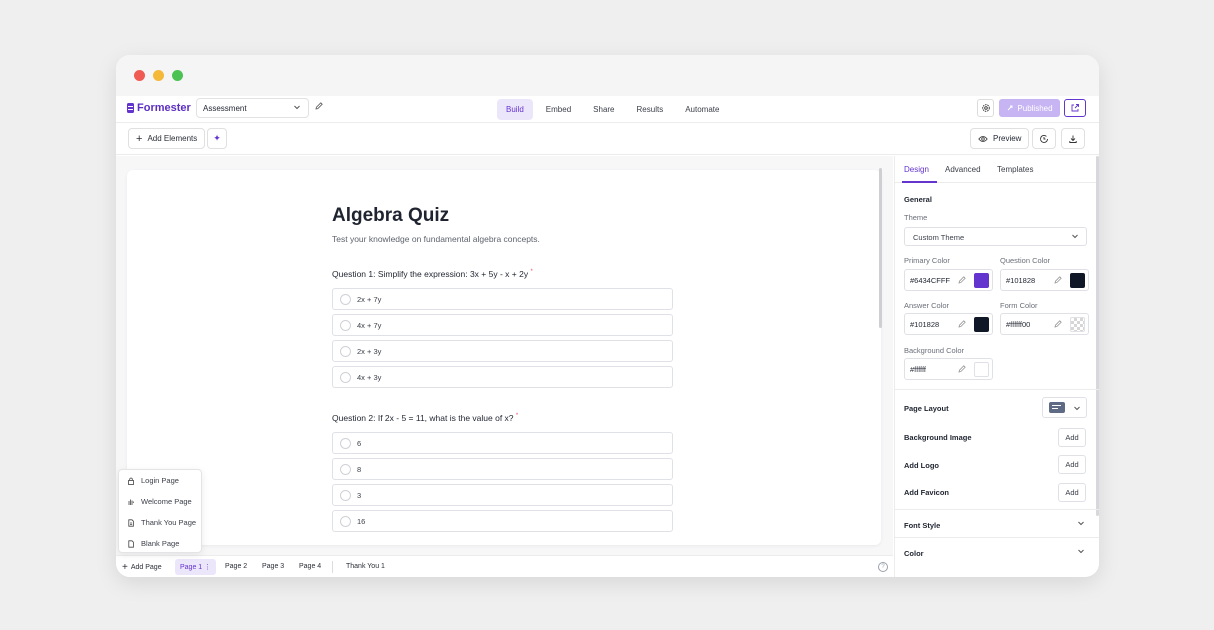  I want to click on menu-item-welcome-page: Welcome Page, so click(160, 501).